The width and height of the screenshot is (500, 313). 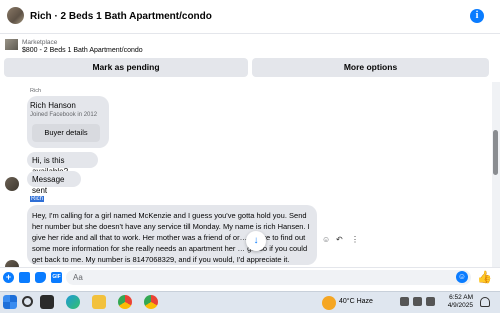 I want to click on scroll-down-arrow-icon: ↓, so click(x=256, y=241).